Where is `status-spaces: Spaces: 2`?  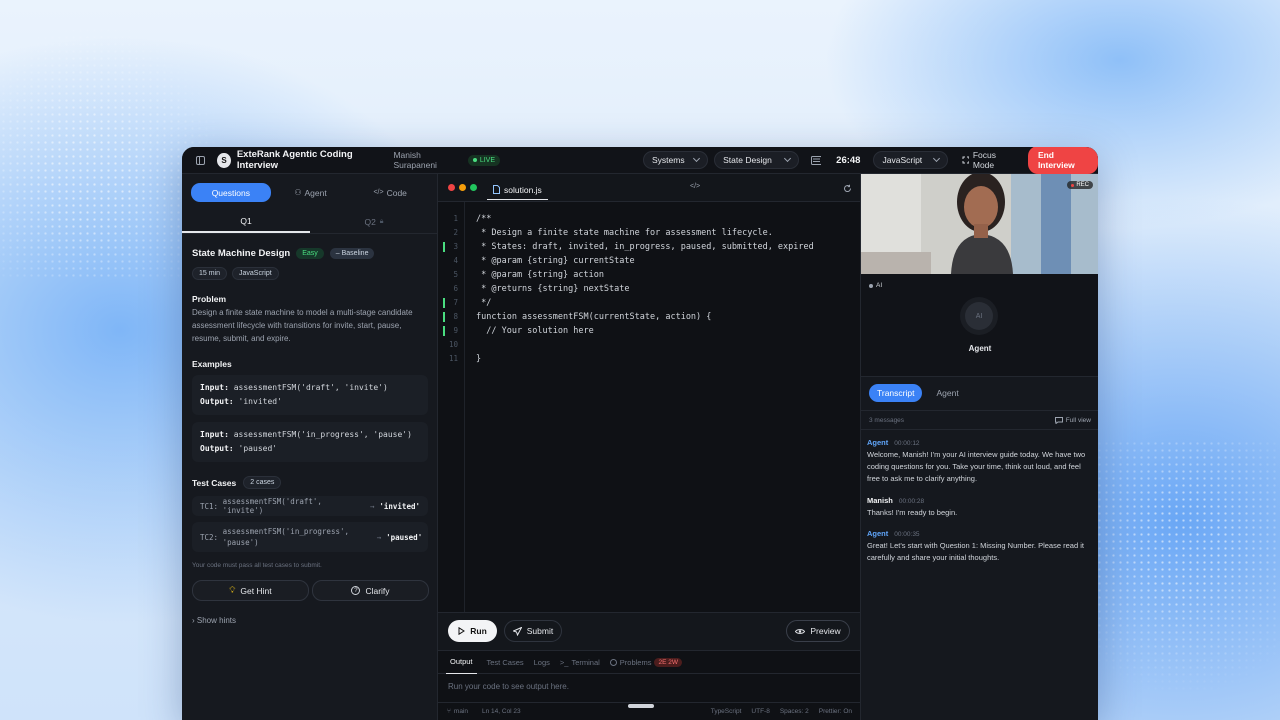
status-spaces: Spaces: 2 is located at coordinates (794, 711).